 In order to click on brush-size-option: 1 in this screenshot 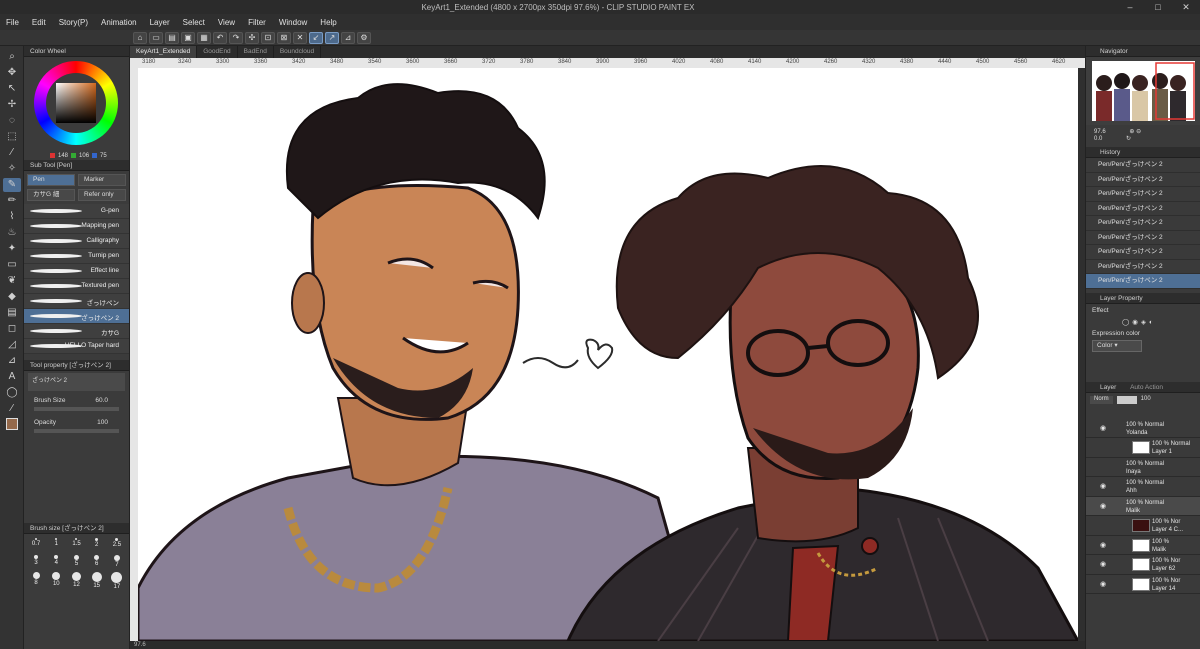, I will do `click(56, 546)`.